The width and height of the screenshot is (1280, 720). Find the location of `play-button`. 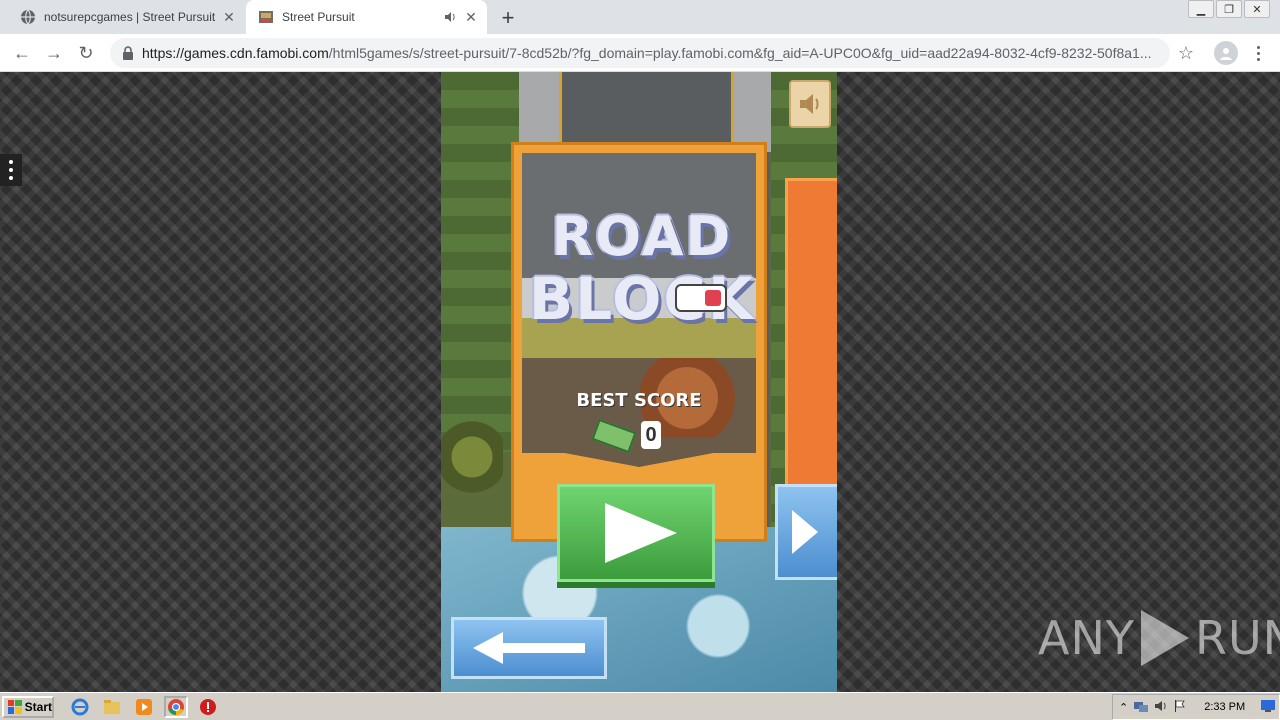

play-button is located at coordinates (636, 533).